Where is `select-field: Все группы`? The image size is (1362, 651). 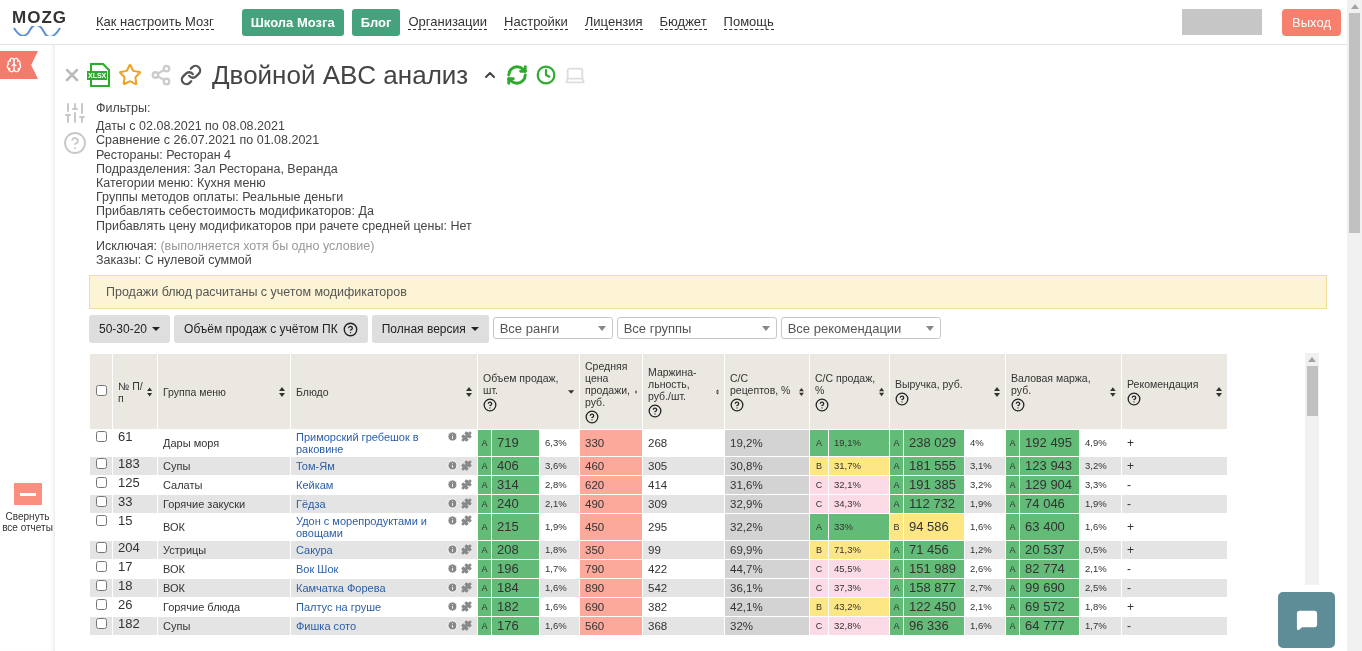
select-field: Все группы is located at coordinates (696, 328).